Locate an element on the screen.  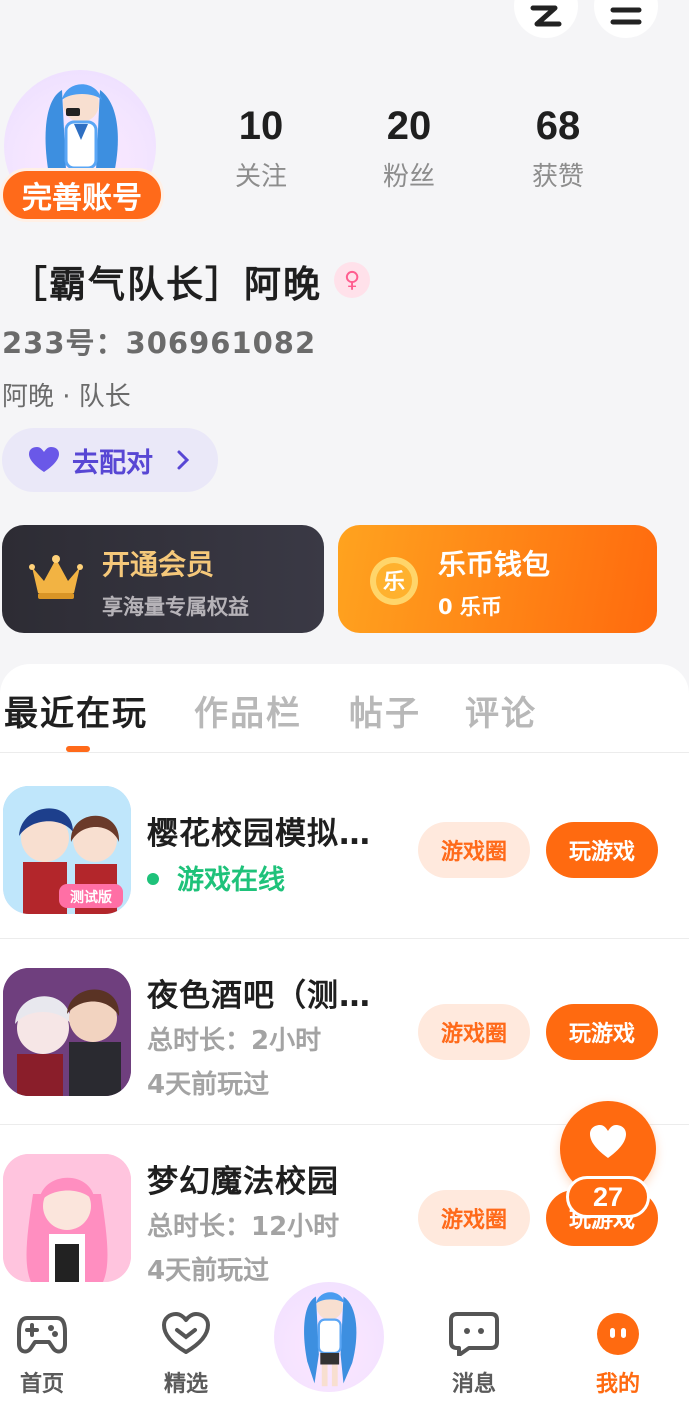
menu-icon is located at coordinates (626, 16).